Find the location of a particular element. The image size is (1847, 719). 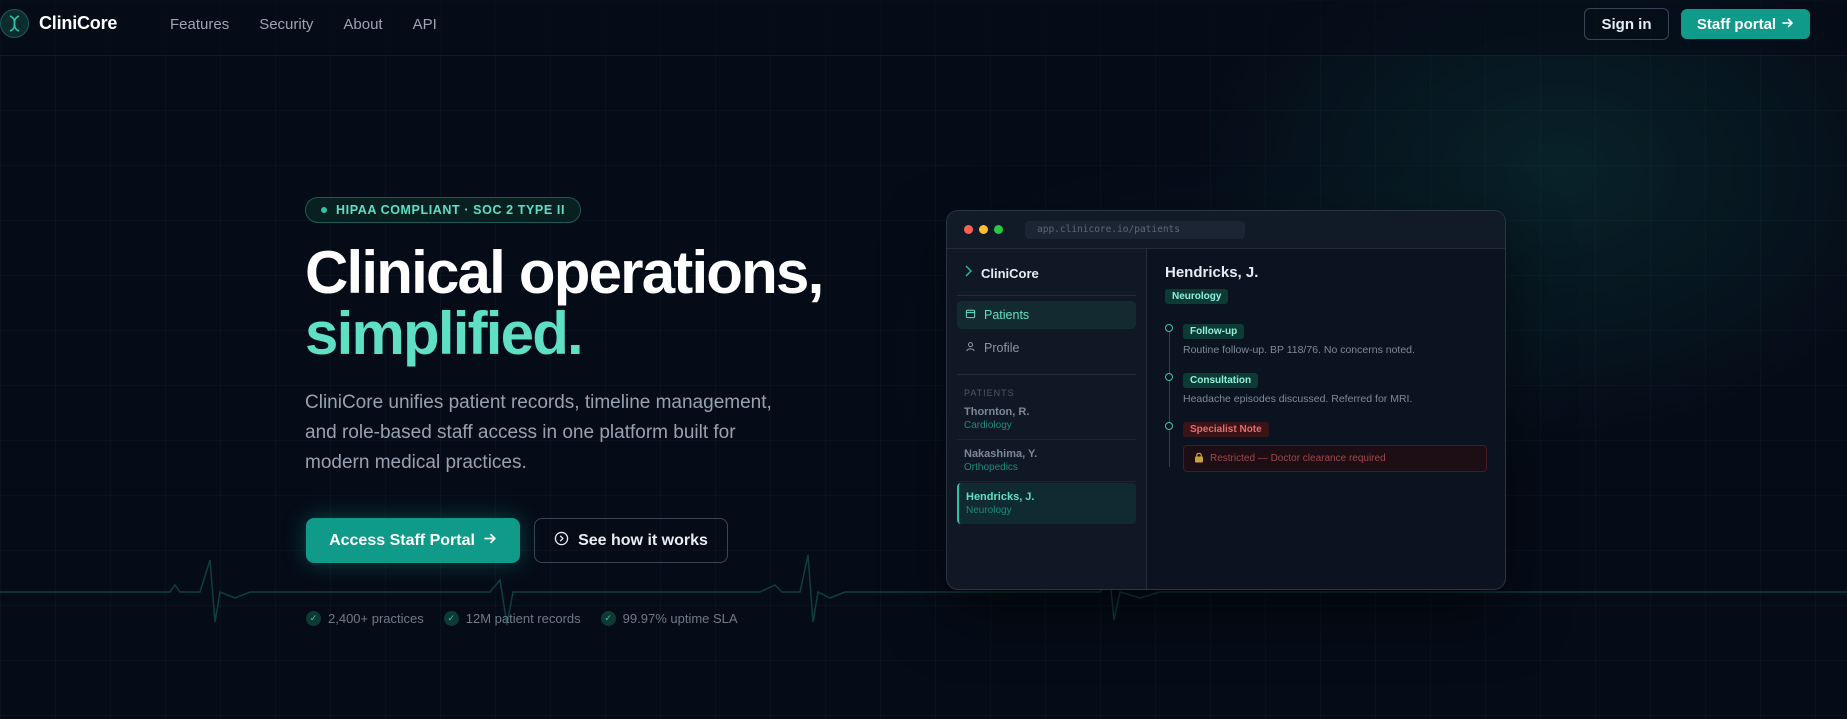

stat-text: 99.97% uptime SLA is located at coordinates (680, 618).